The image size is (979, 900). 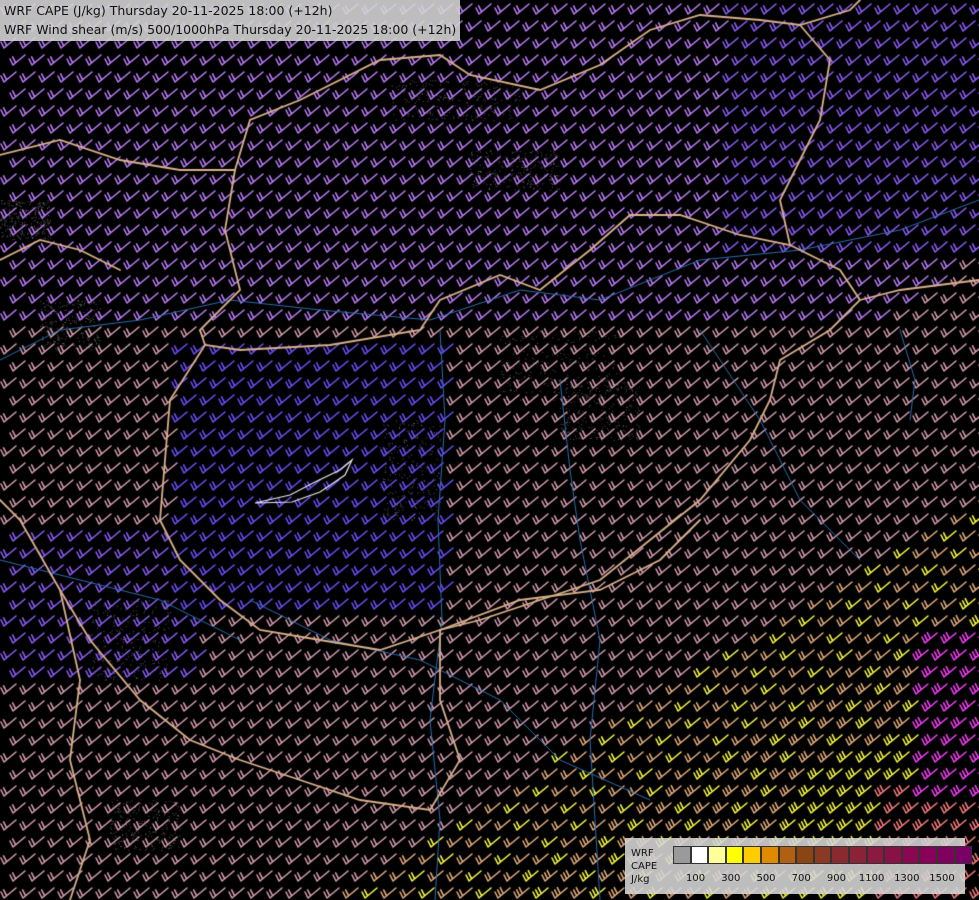 What do you see at coordinates (818, 880) in the screenshot?
I see `legend-tick-labels: 100 300 500 700 900 1100 1300 1500` at bounding box center [818, 880].